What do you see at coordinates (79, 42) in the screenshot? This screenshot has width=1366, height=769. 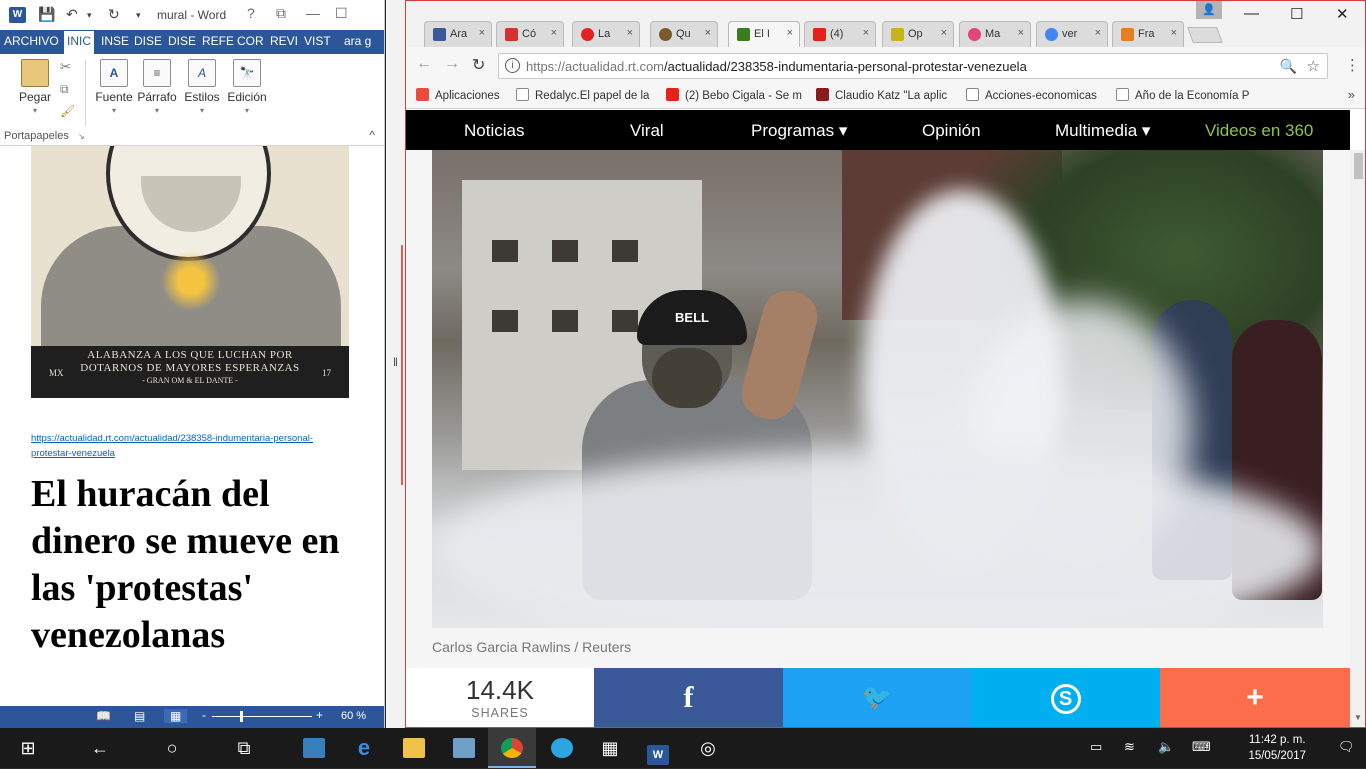 I see `tab-inicio: INIC` at bounding box center [79, 42].